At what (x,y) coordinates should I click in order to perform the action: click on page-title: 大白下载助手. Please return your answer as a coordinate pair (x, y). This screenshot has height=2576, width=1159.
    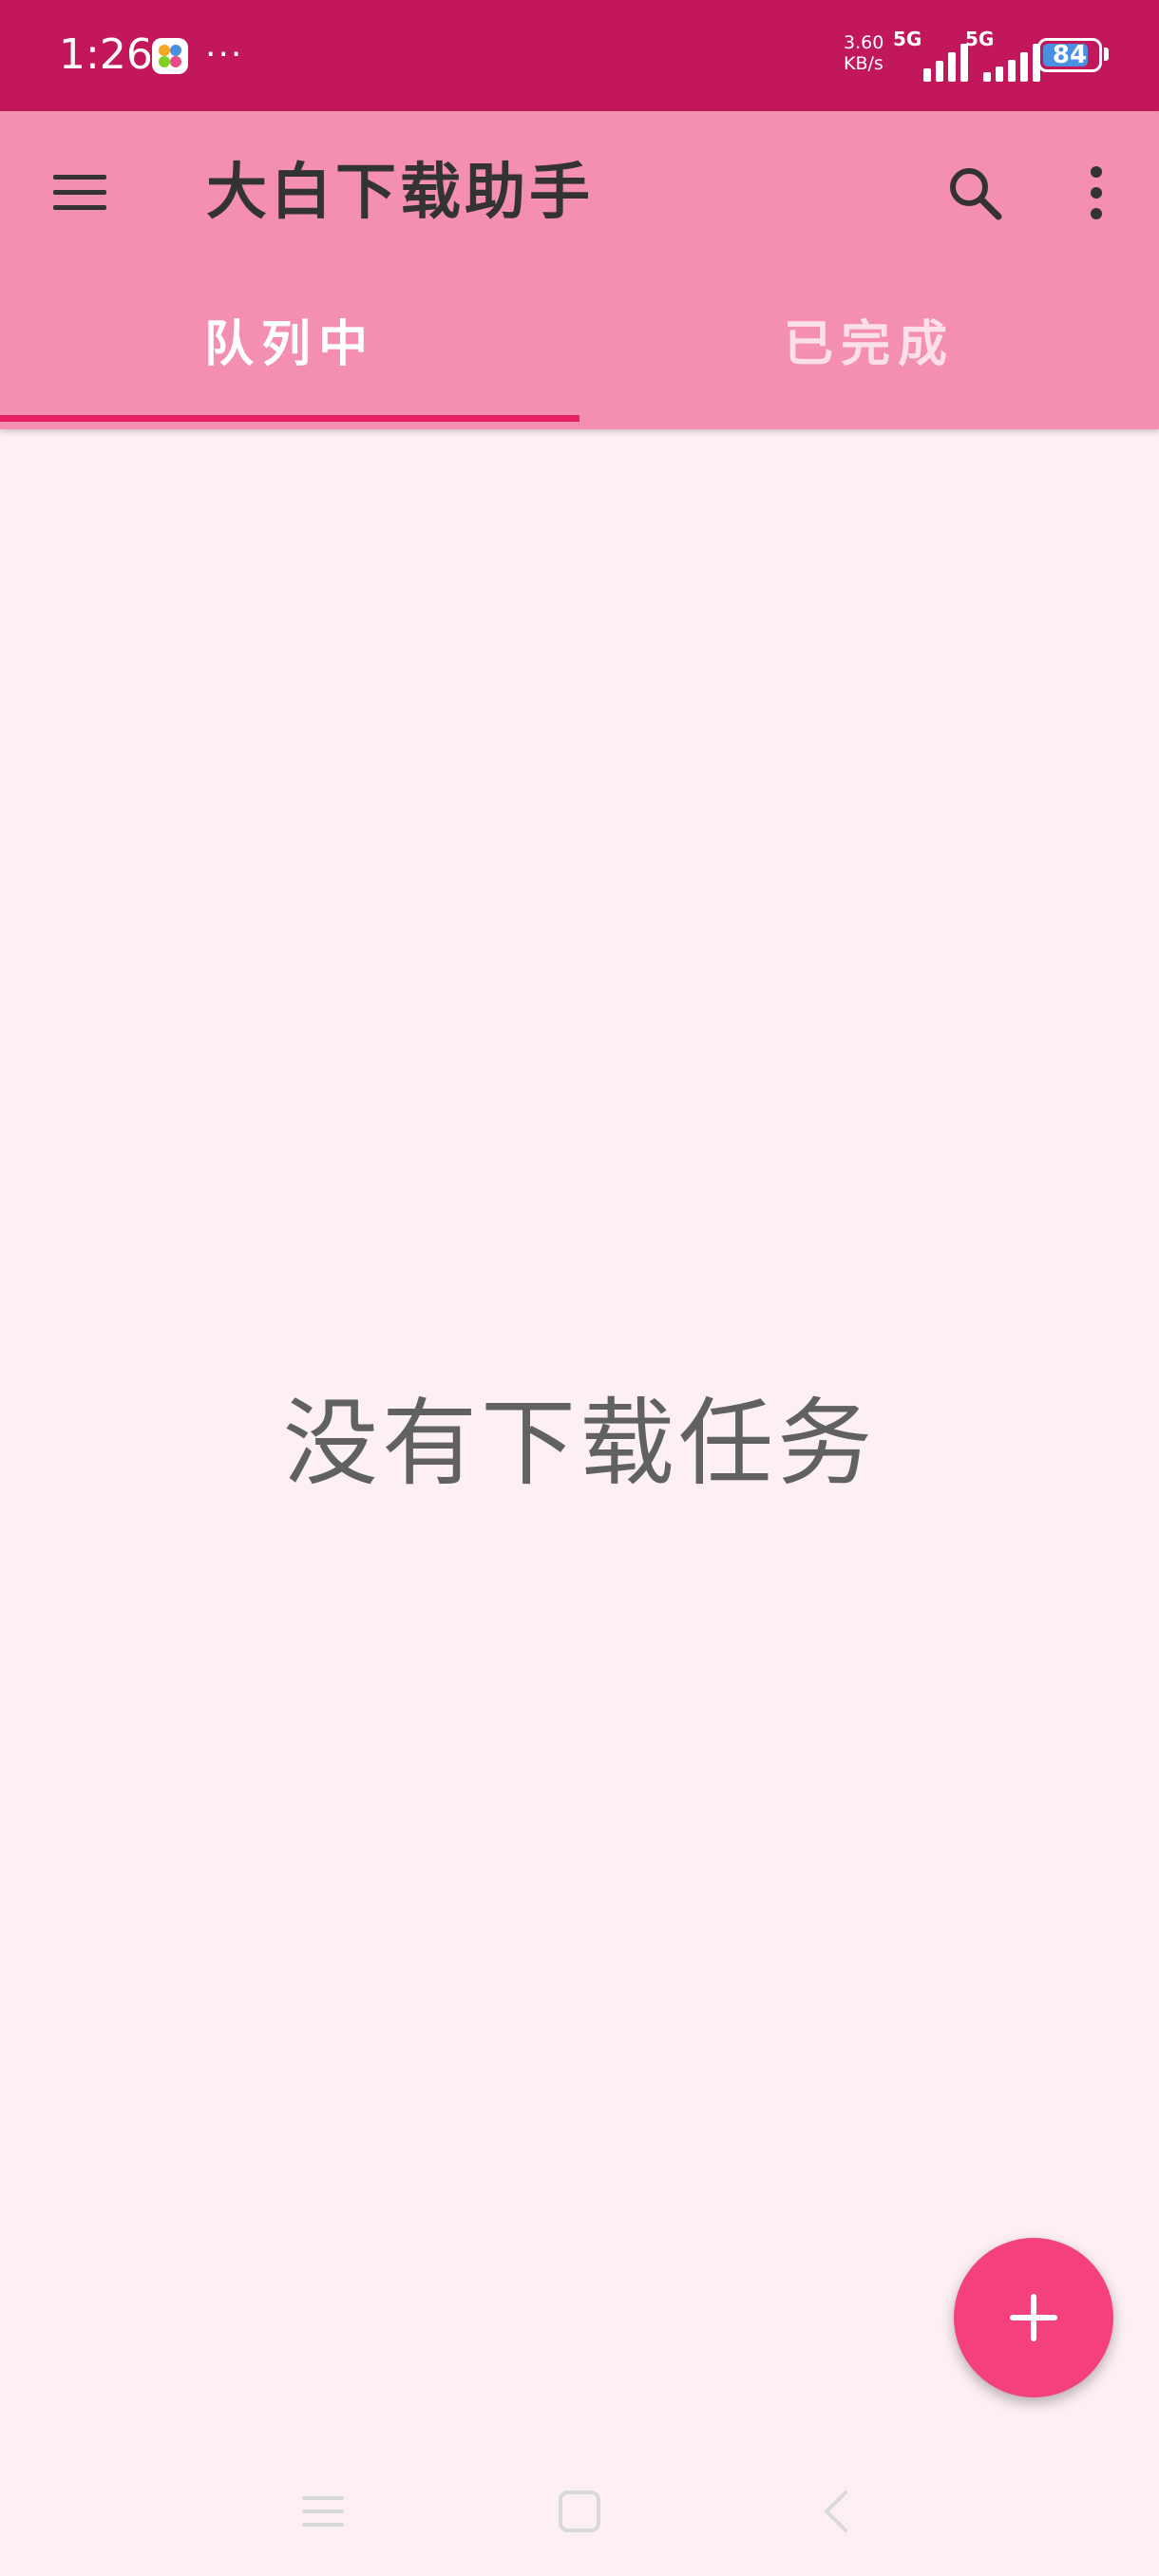
    Looking at the image, I should click on (400, 193).